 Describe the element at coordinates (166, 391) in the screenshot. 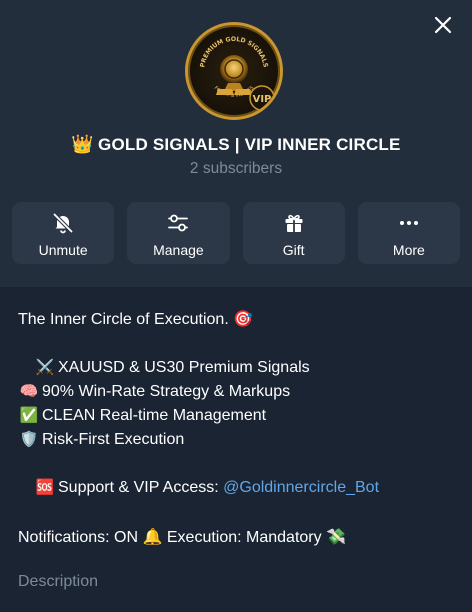

I see `feature-text: 90% Win-Rate Strategy & Markups` at that location.